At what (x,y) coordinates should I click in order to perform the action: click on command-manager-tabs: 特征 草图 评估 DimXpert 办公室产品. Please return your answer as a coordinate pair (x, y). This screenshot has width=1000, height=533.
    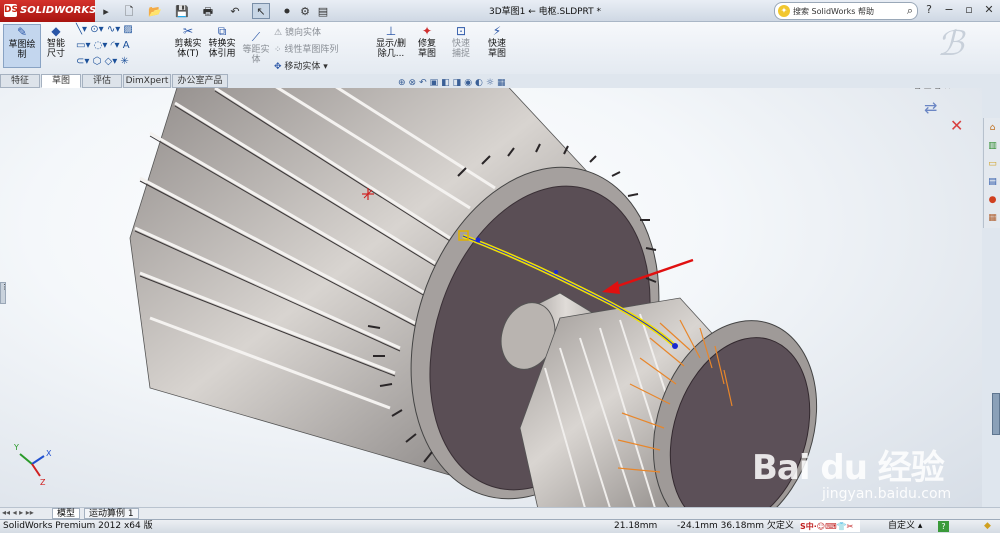
    Looking at the image, I should click on (115, 81).